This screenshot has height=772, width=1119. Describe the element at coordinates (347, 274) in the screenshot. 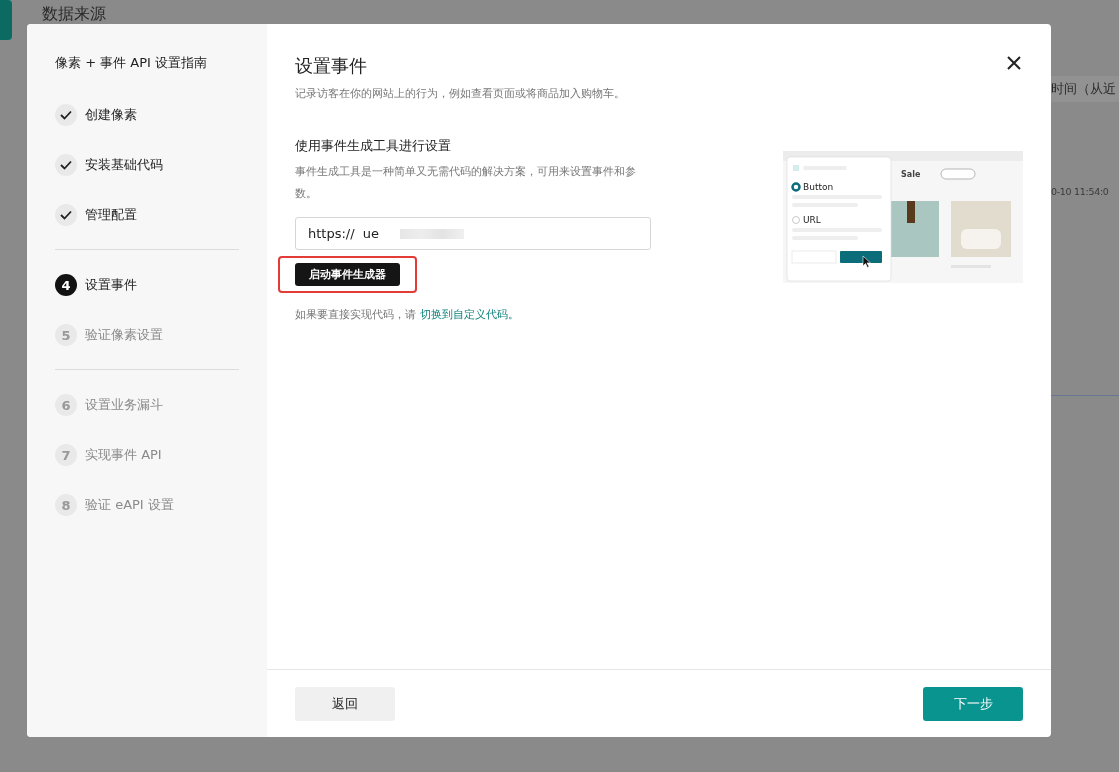

I see `launch-button: 启动事件生成器` at that location.